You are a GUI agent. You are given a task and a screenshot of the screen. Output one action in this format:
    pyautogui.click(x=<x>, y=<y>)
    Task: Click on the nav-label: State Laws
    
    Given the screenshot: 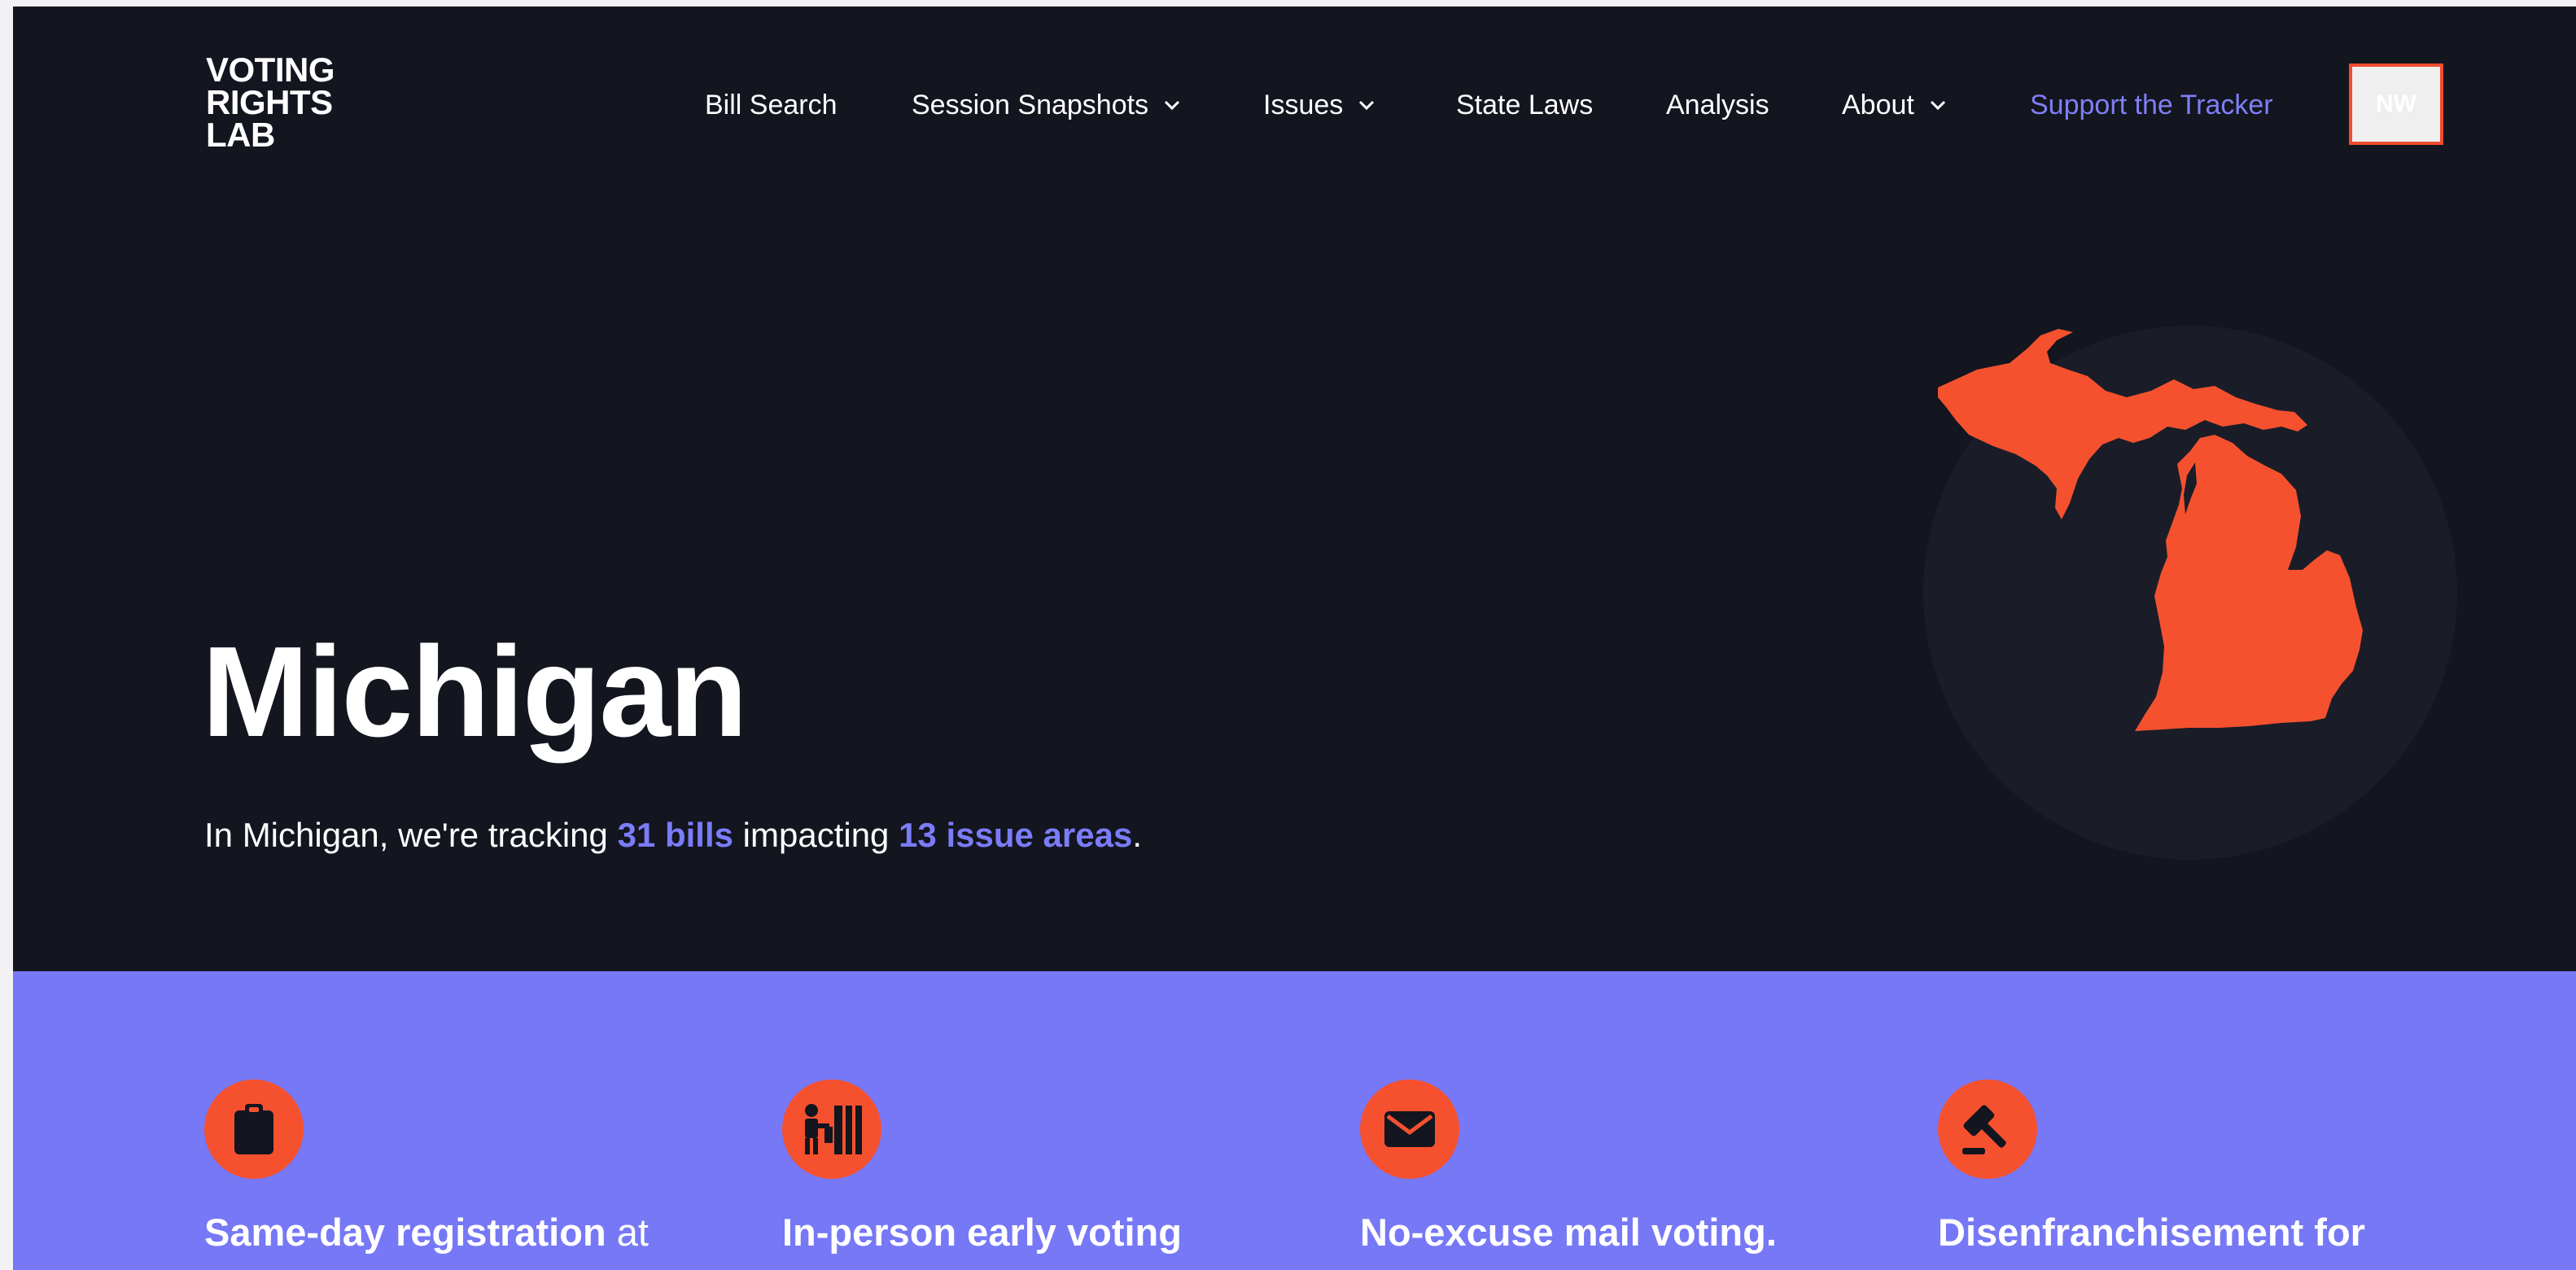 What is the action you would take?
    pyautogui.click(x=1525, y=105)
    